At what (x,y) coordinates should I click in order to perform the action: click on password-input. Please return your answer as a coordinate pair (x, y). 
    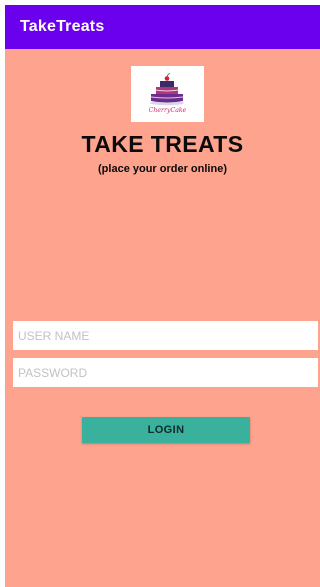
    Looking at the image, I should click on (165, 372).